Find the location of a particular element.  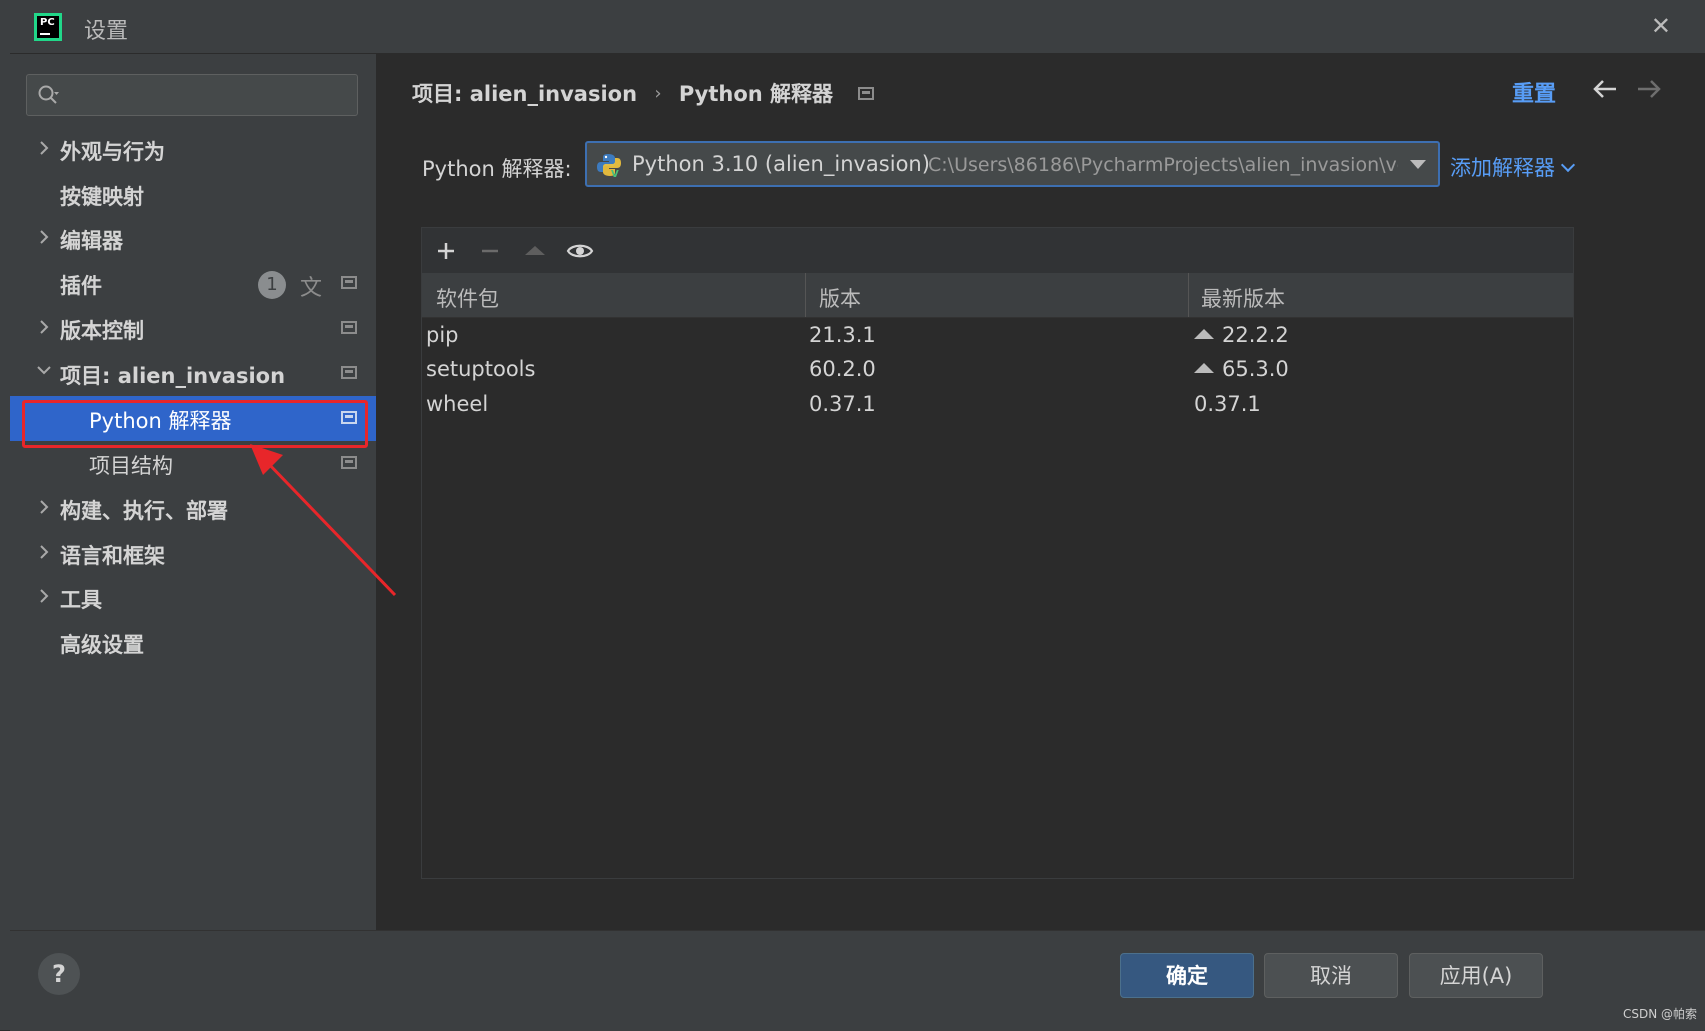

sidebar-item-appearance: 外观与行为 is located at coordinates (193, 149).